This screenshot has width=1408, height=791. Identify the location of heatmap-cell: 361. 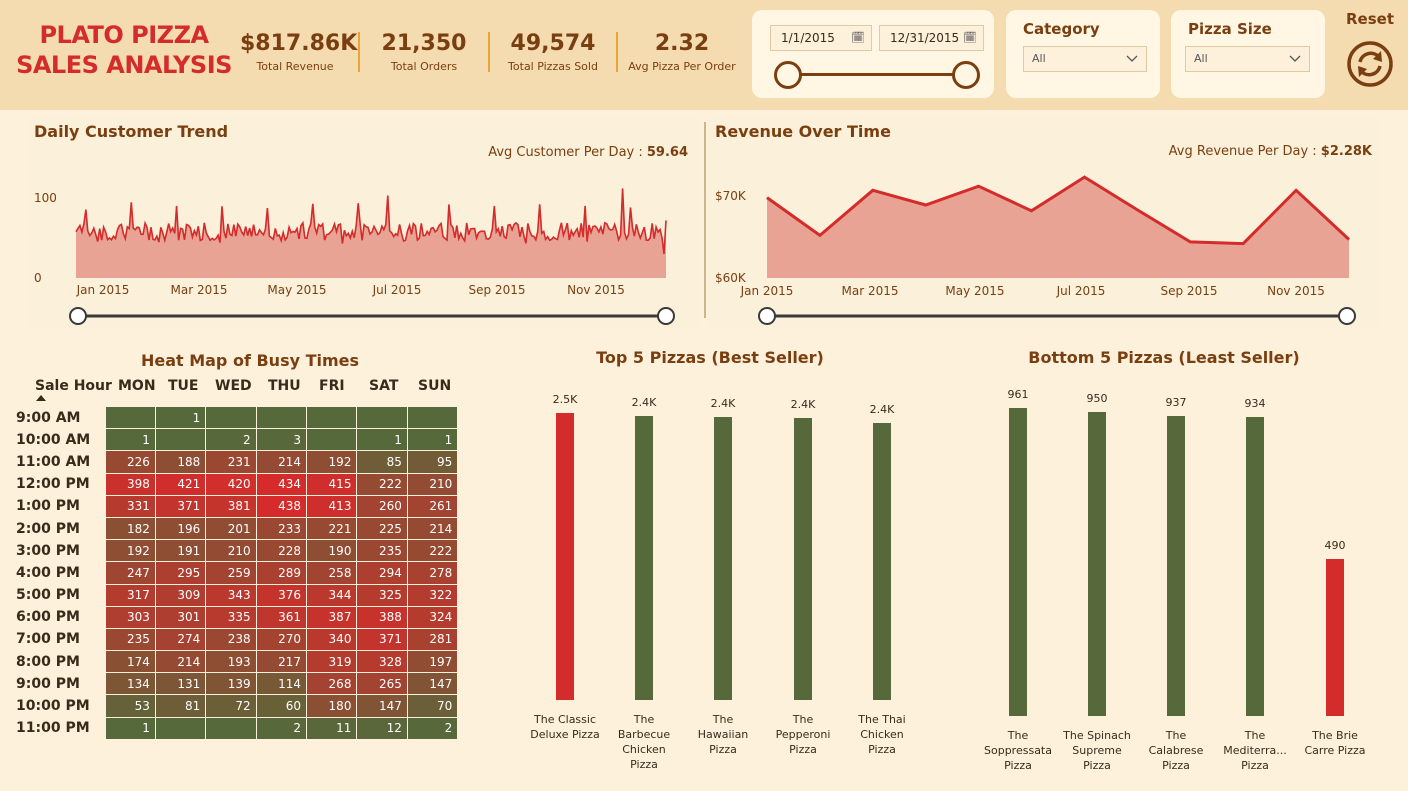
(281, 617).